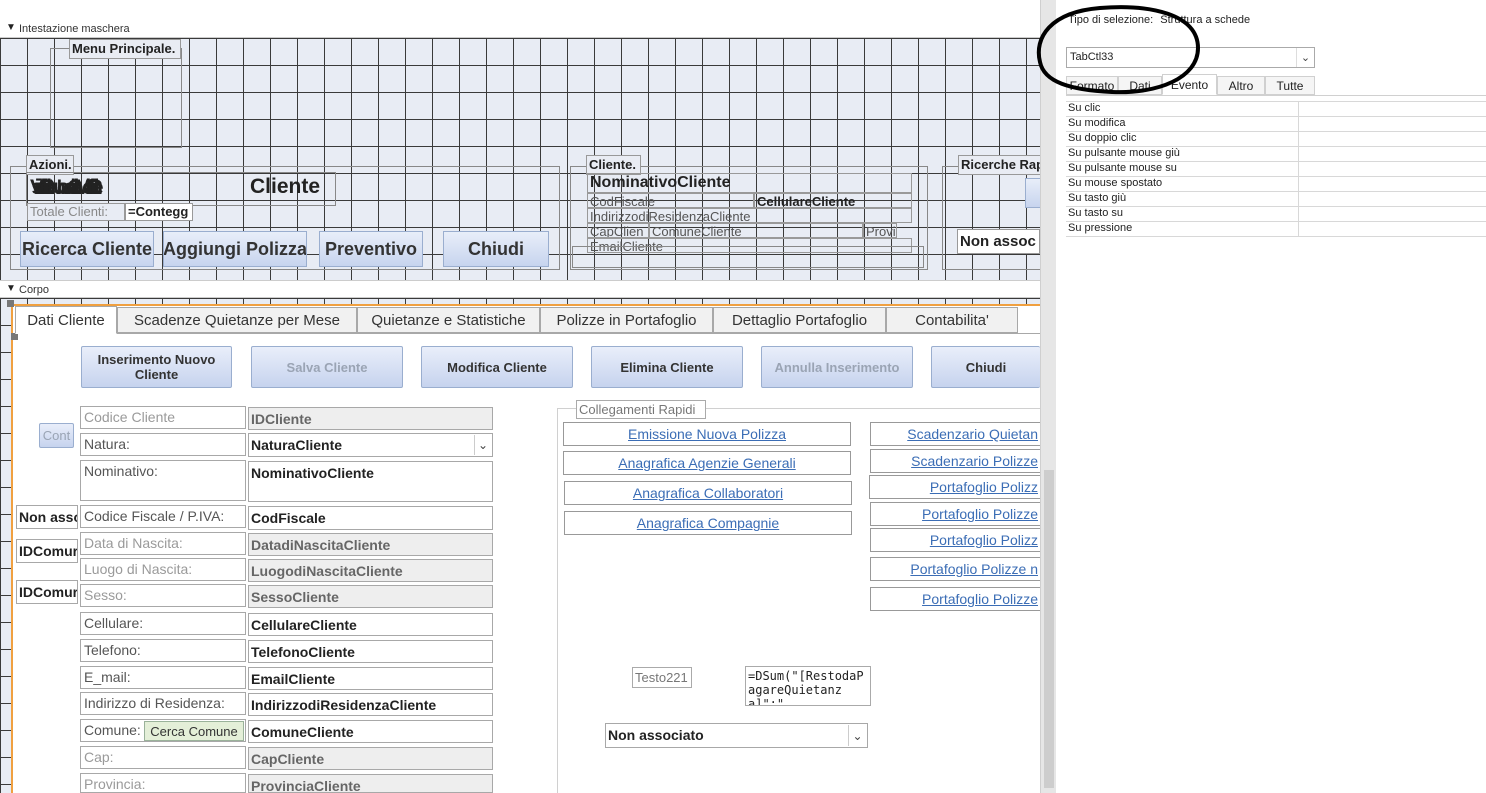  What do you see at coordinates (618, 230) in the screenshot?
I see `header-cap: CapClien` at bounding box center [618, 230].